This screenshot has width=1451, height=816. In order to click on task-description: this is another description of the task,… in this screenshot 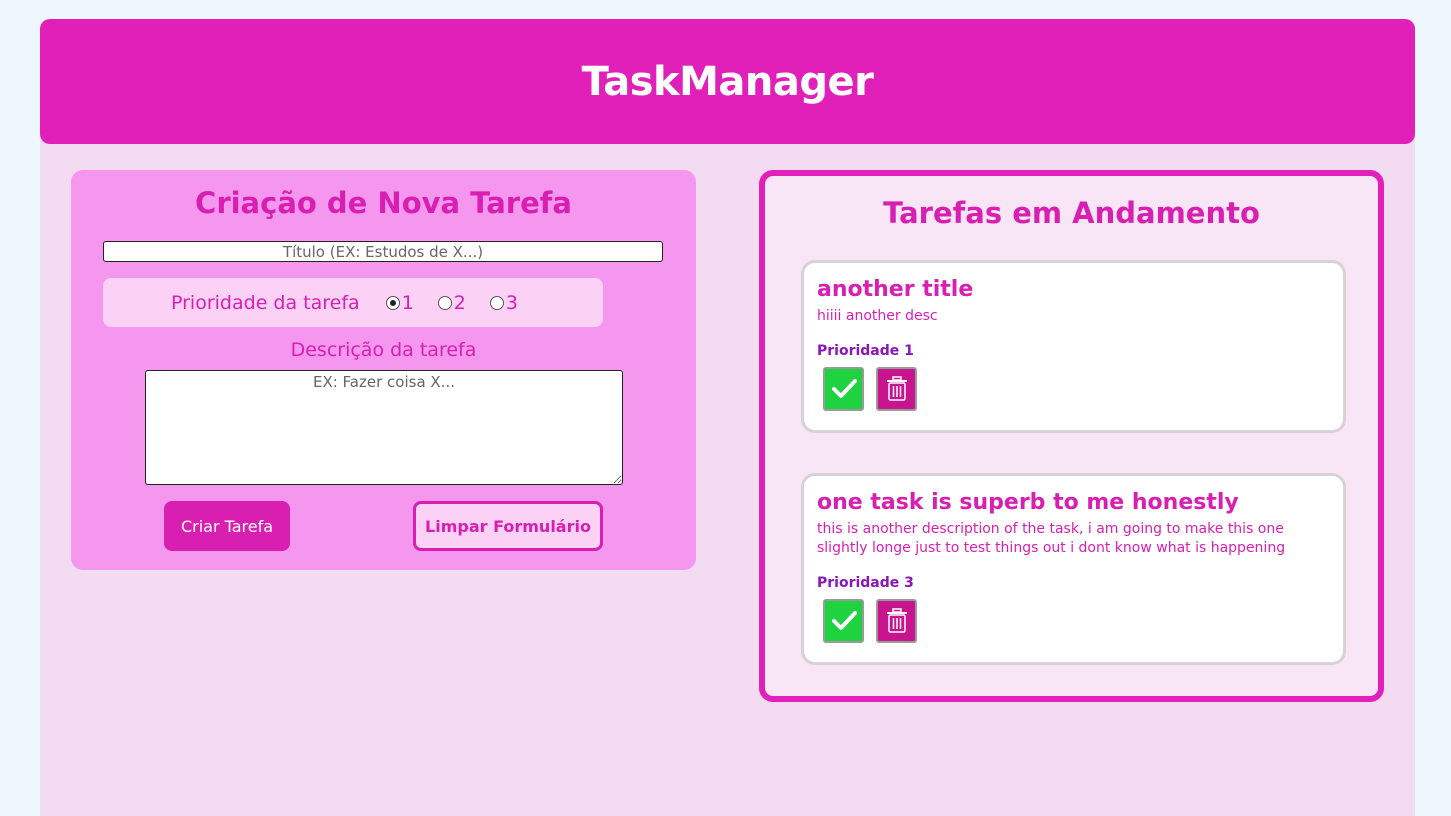, I will do `click(1051, 538)`.